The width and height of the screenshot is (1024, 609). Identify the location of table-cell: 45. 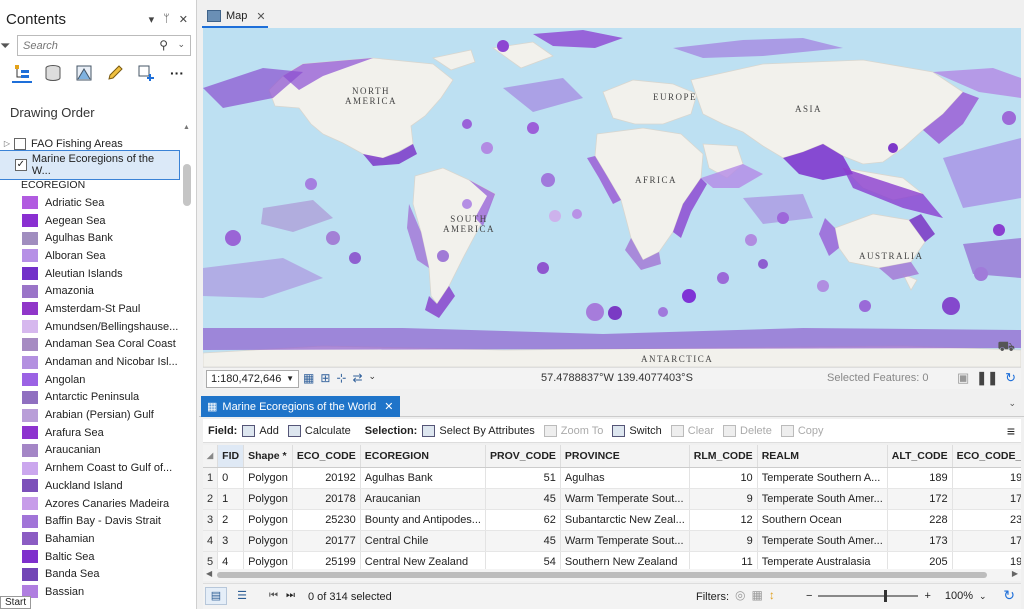
(523, 541).